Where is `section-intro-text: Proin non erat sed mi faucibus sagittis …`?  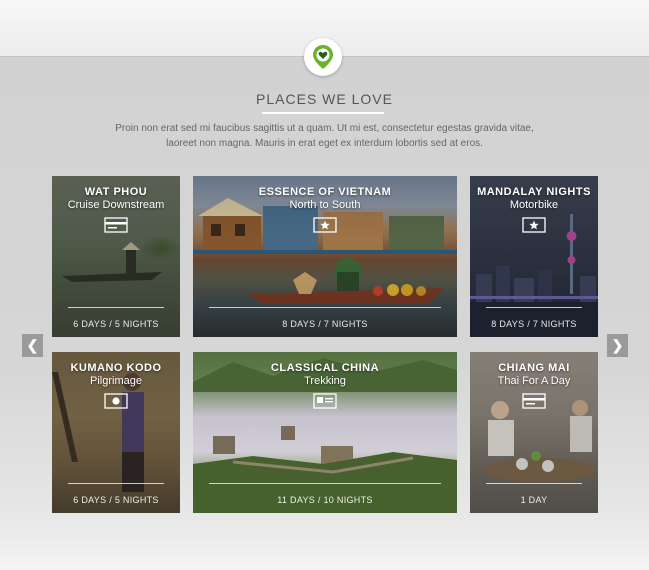 section-intro-text: Proin non erat sed mi faucibus sagittis … is located at coordinates (324, 136).